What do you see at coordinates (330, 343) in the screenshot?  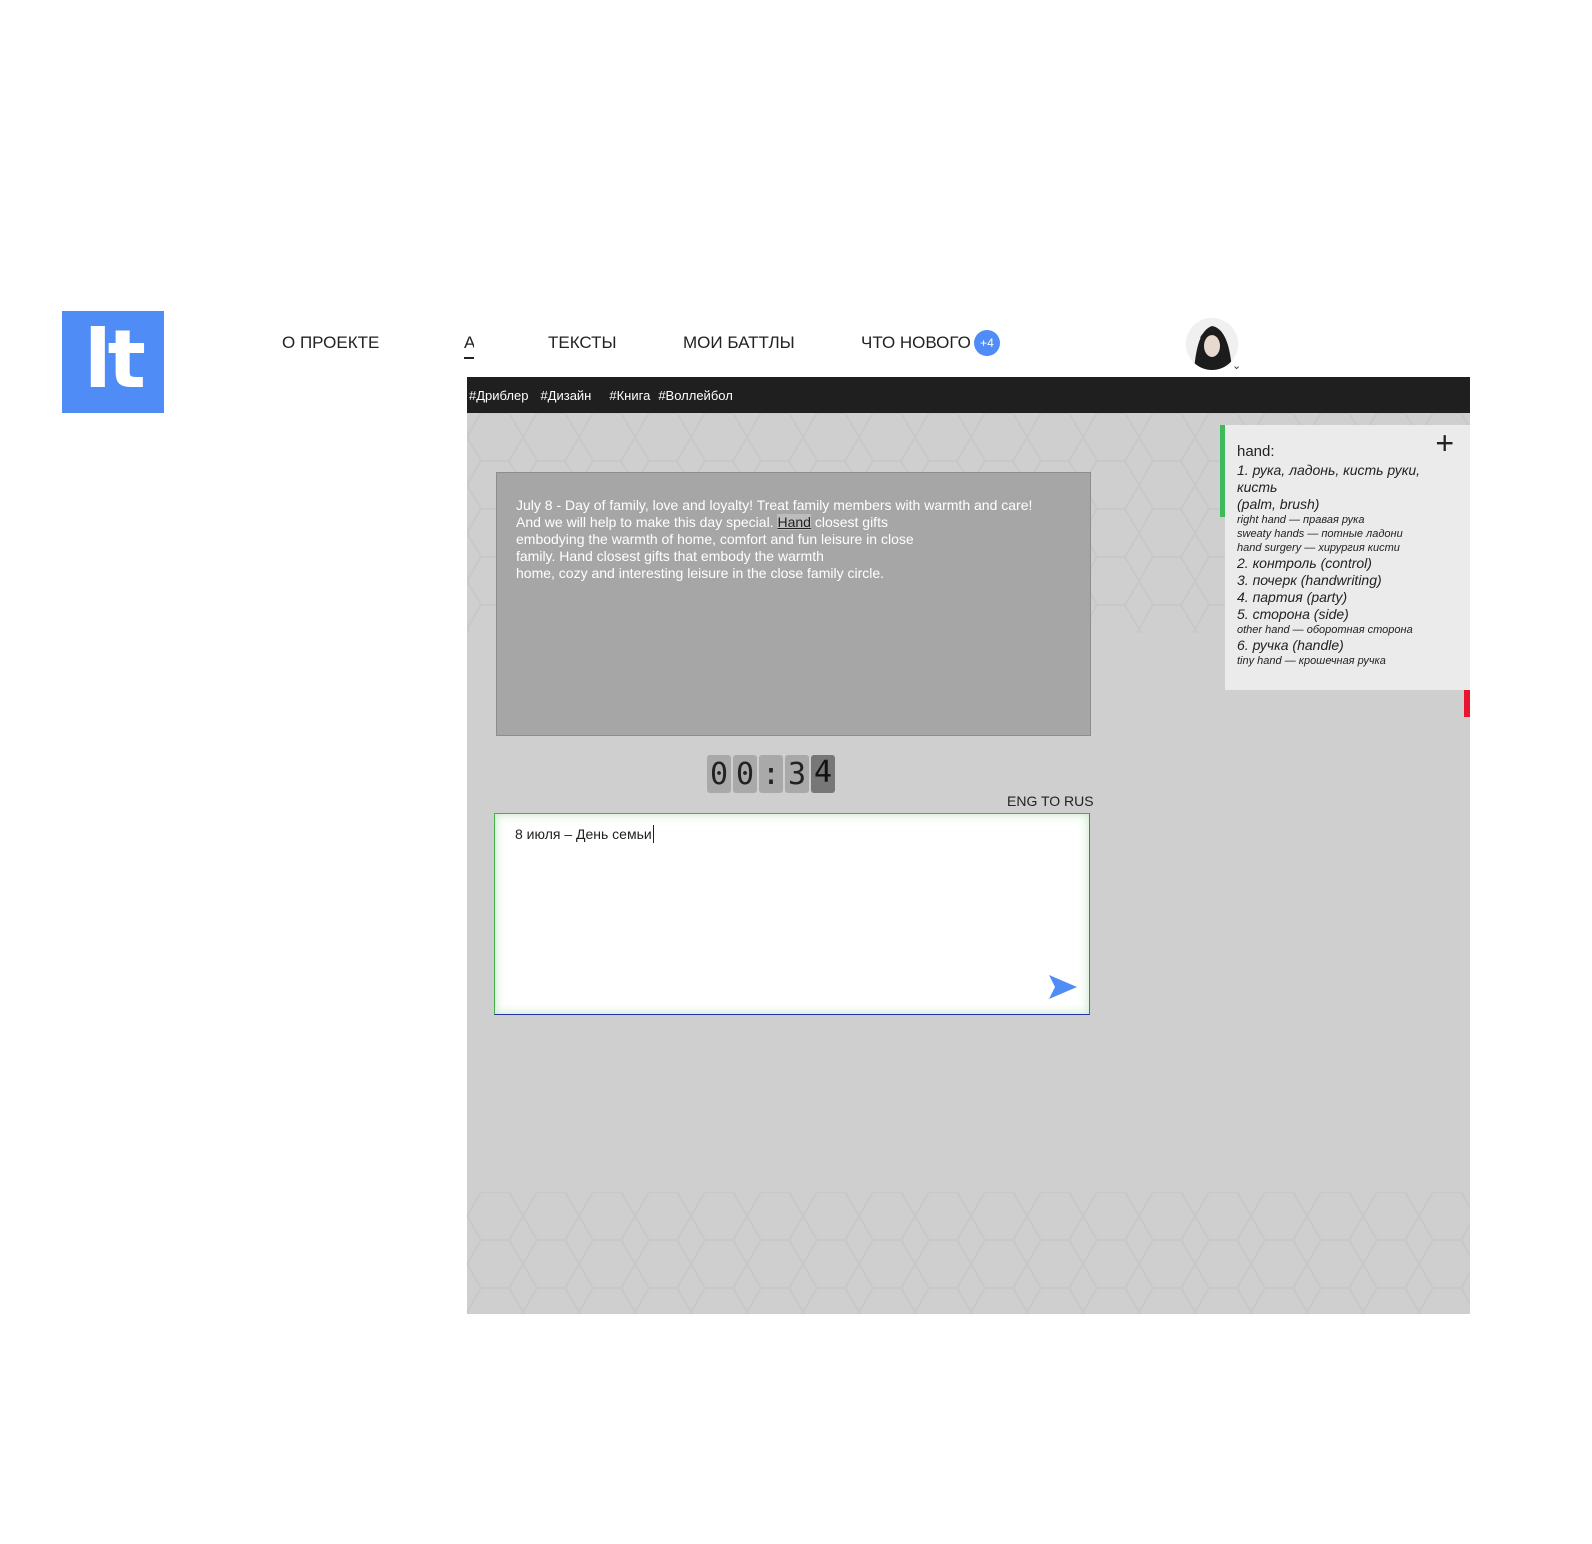 I see `nav-about: О ПРОЕКТЕ` at bounding box center [330, 343].